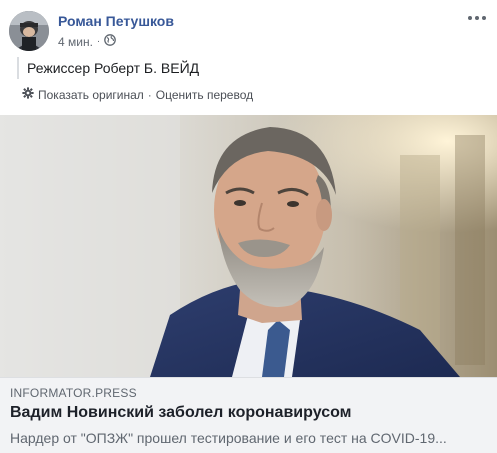  I want to click on more-horizontal-icon, so click(470, 18).